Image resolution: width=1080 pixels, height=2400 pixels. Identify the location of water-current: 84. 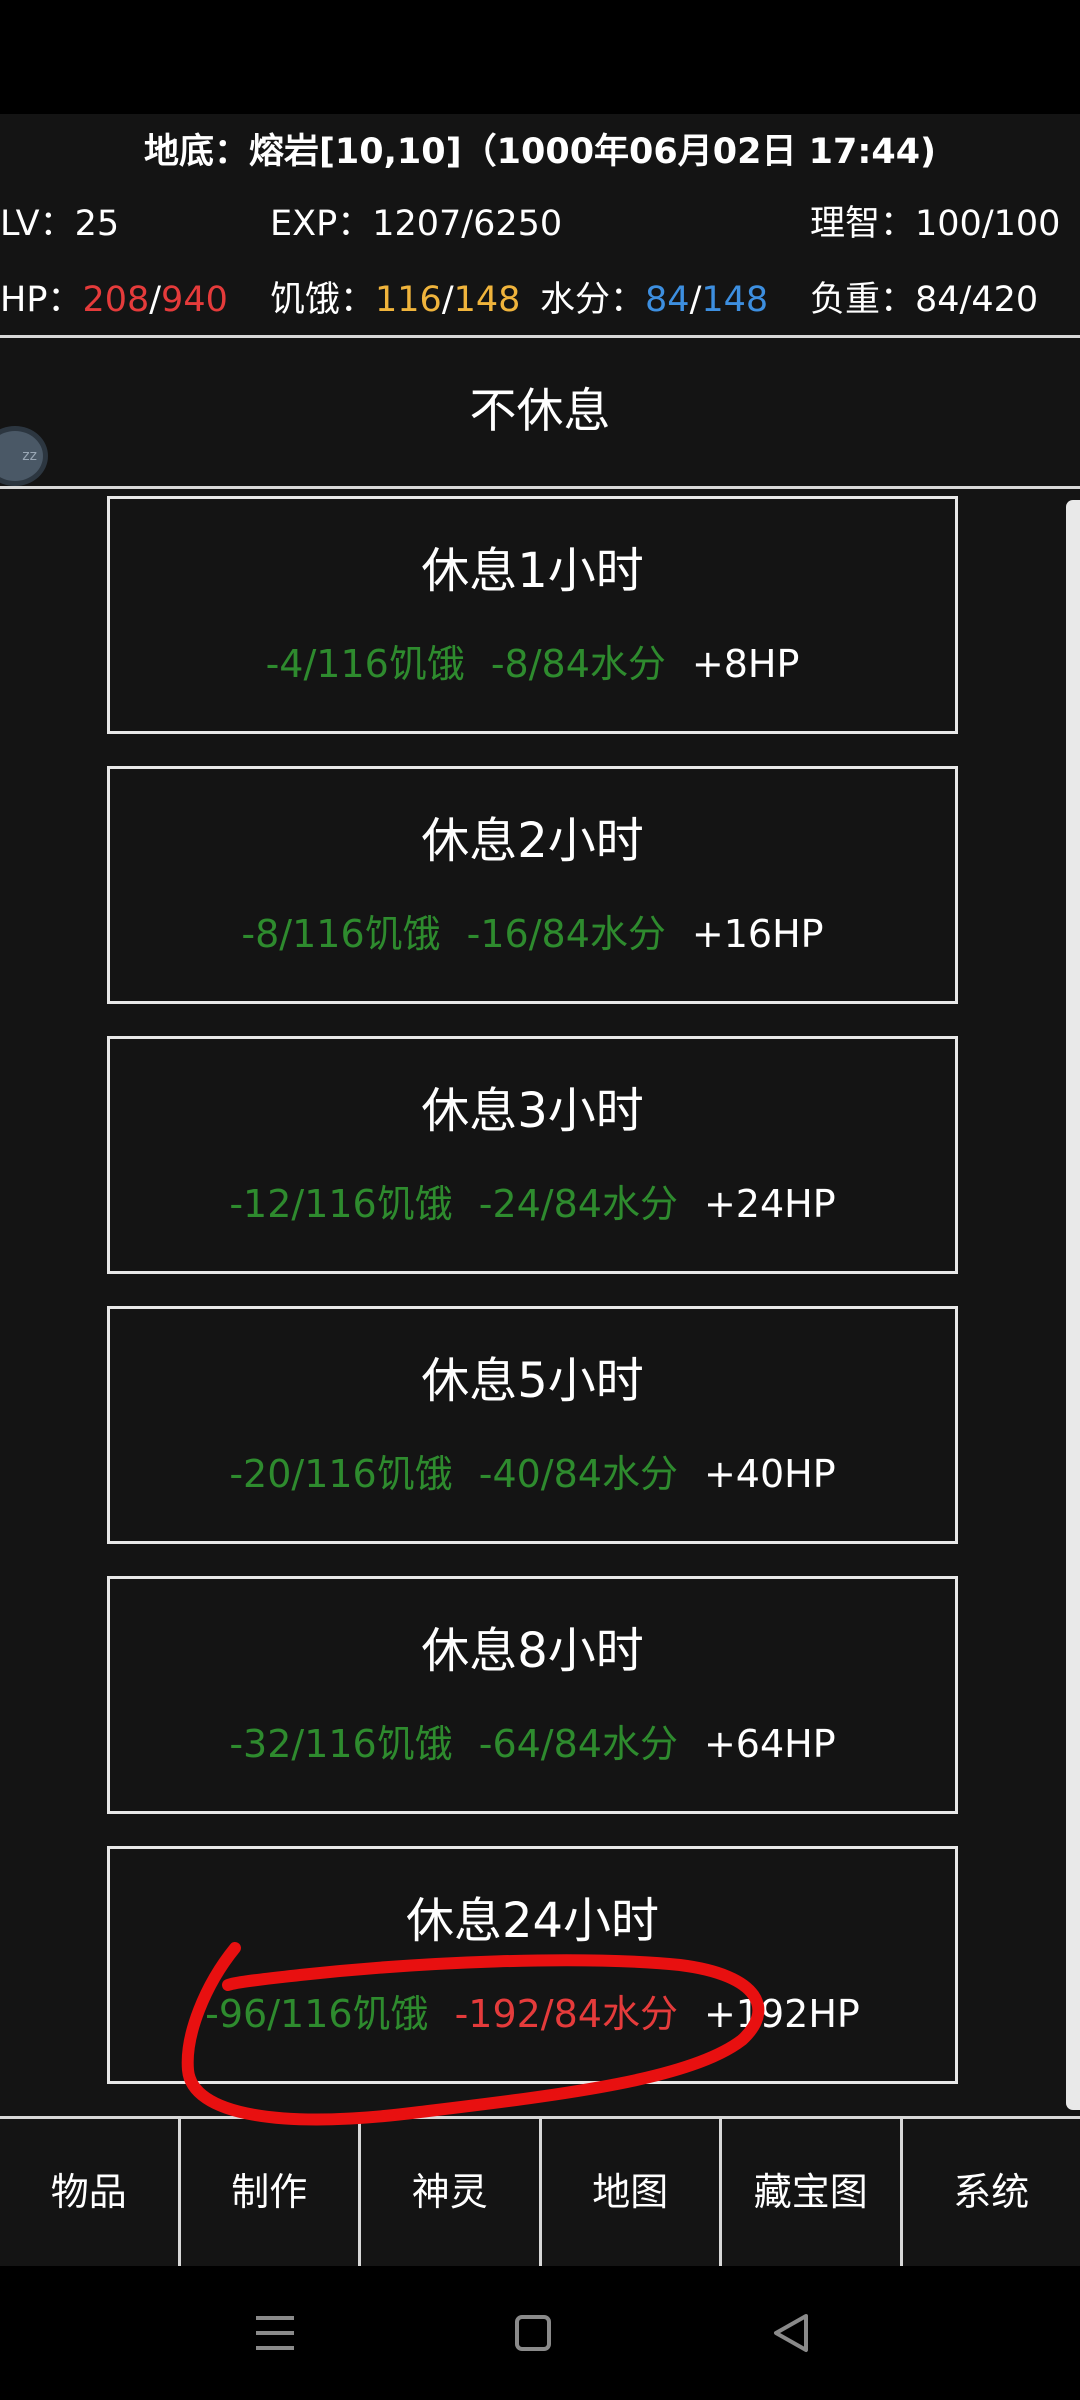
(667, 300).